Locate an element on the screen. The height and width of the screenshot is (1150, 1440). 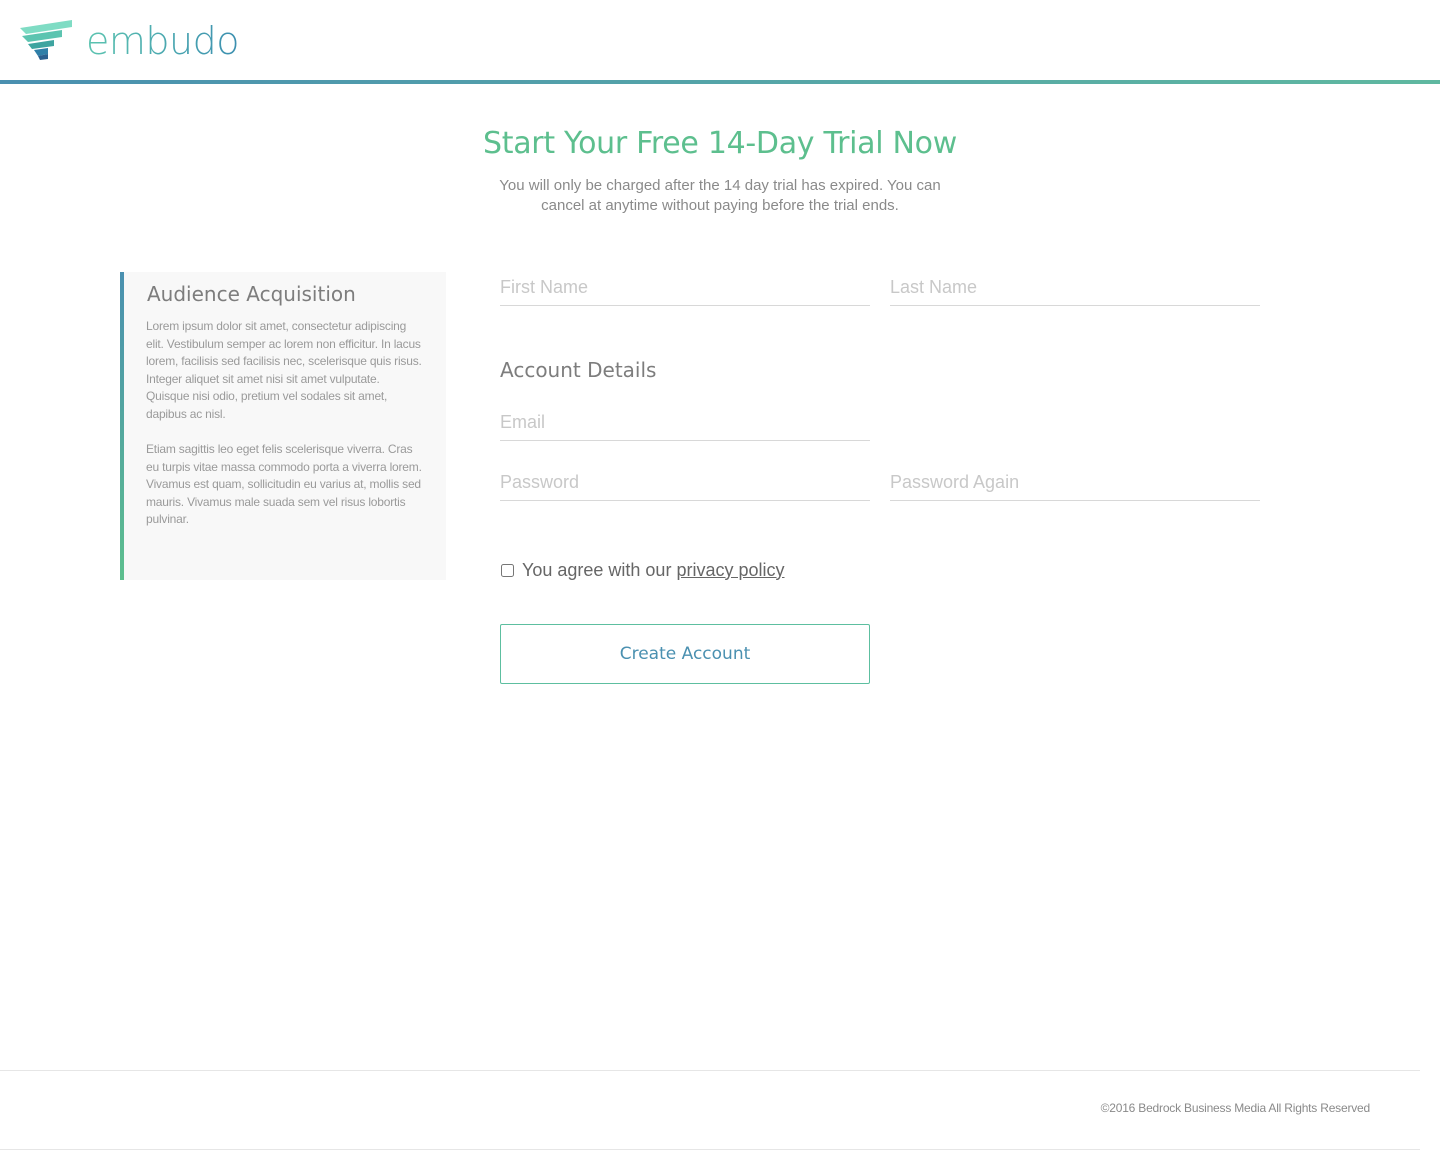
logo-wordmark: embudo is located at coordinates (162, 41).